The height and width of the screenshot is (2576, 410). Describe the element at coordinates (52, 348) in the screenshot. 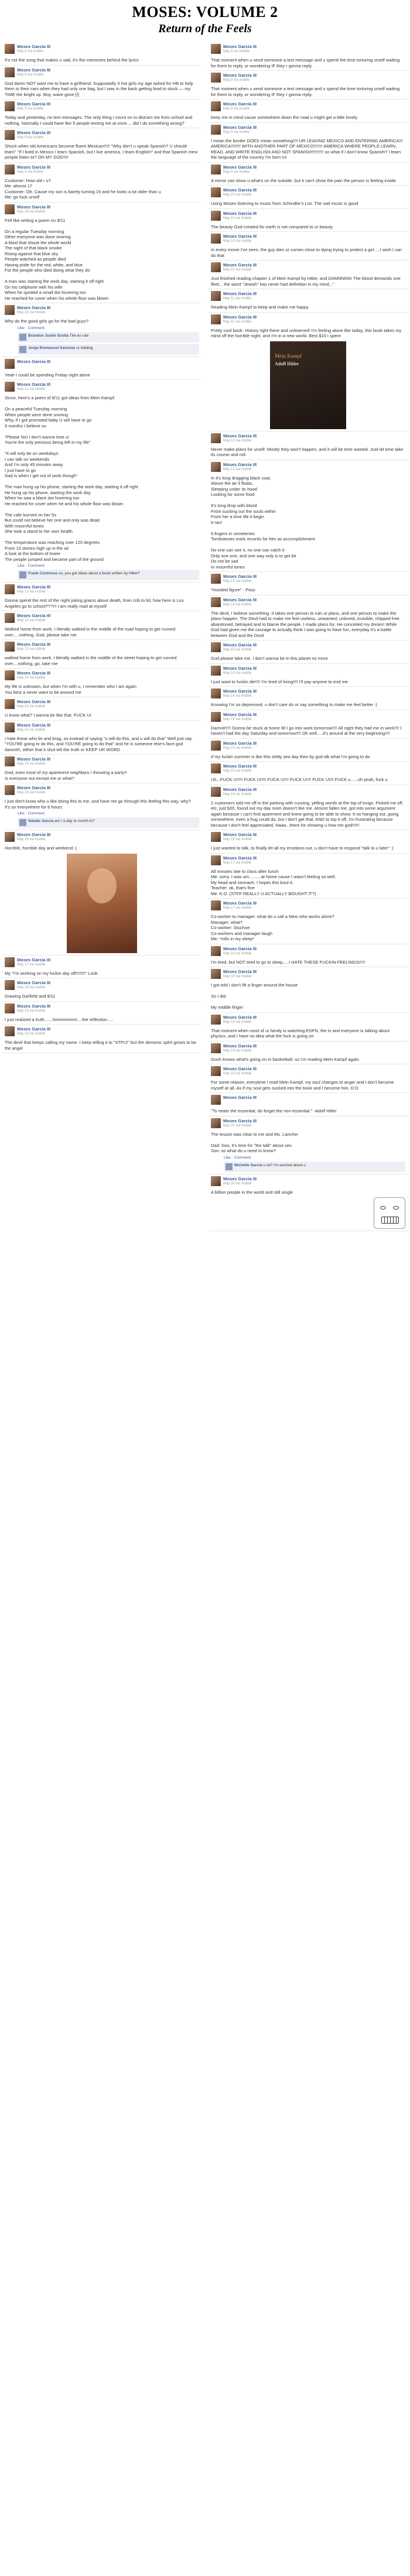

I see `commenter-name: Jorge Emmanuel Sanchez` at that location.